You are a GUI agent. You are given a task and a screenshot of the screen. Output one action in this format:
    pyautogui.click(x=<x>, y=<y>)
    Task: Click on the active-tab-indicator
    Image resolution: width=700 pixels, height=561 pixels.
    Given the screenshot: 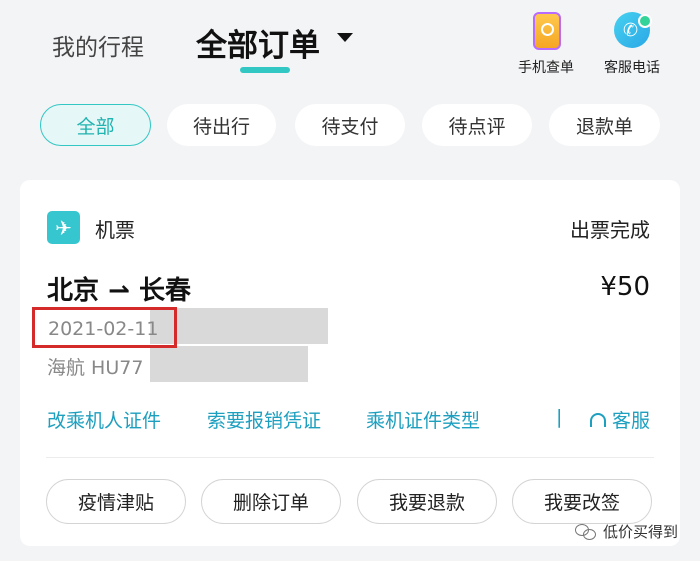 What is the action you would take?
    pyautogui.click(x=265, y=70)
    